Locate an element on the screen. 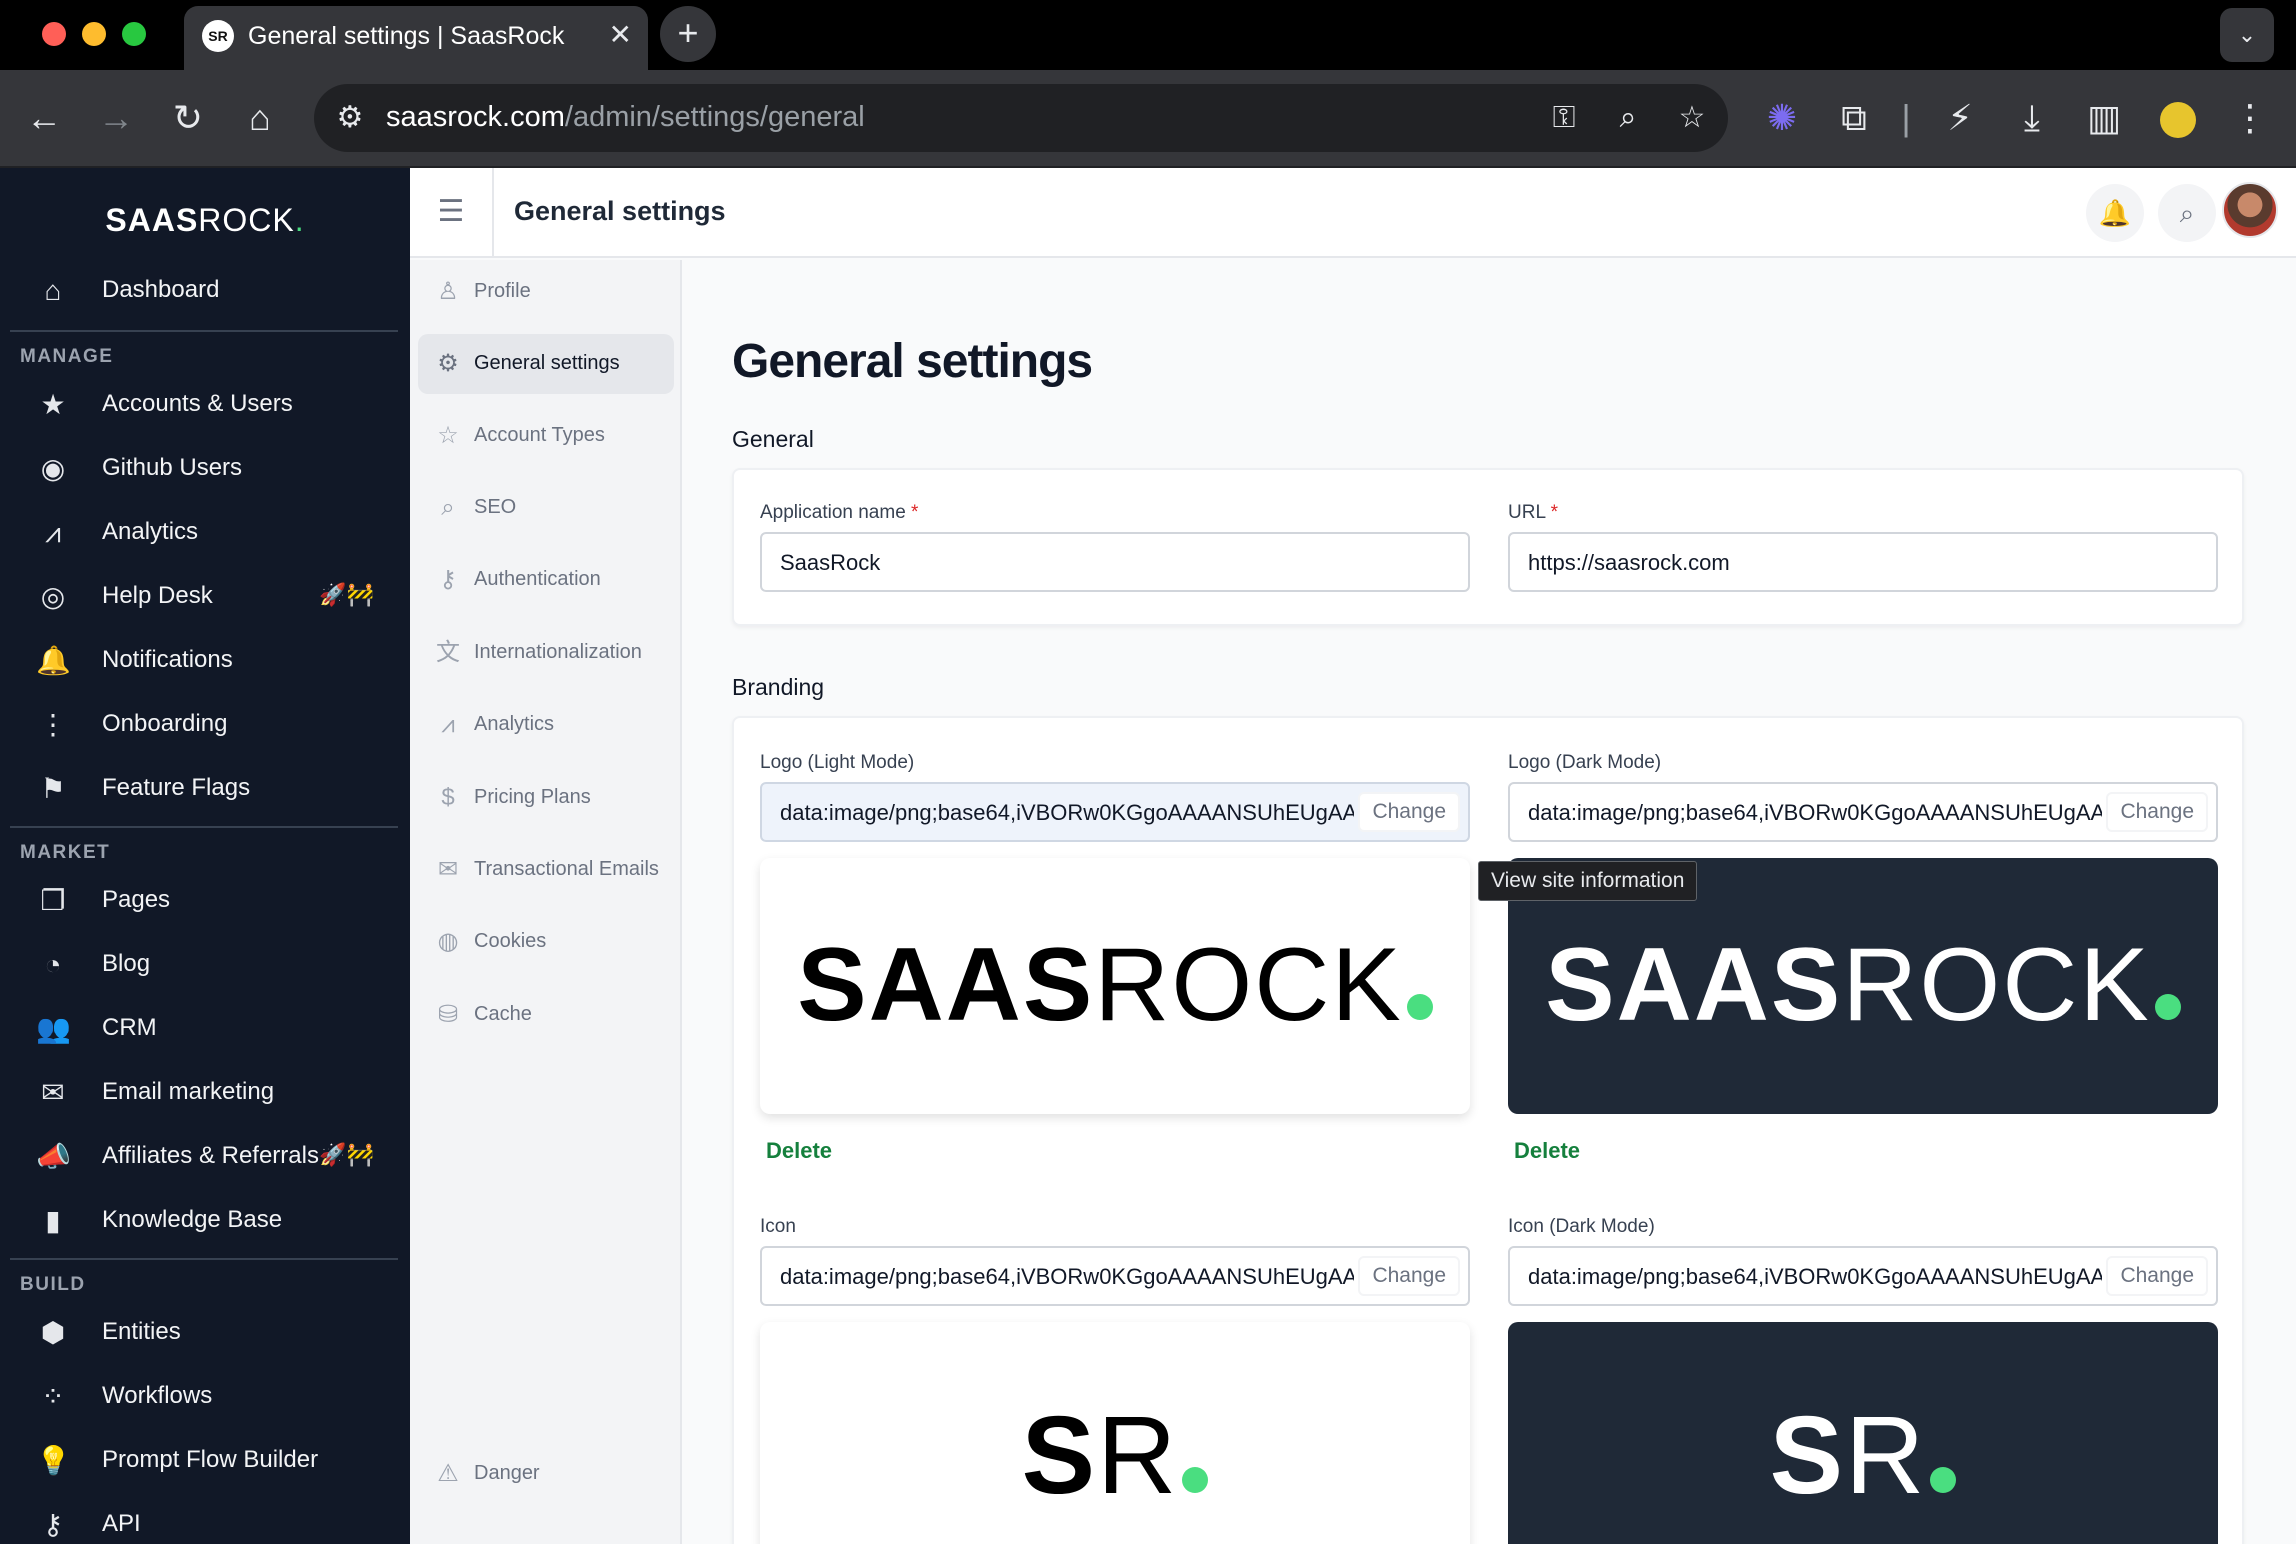  extension-sparkle-icon: ✺ is located at coordinates (1782, 118).